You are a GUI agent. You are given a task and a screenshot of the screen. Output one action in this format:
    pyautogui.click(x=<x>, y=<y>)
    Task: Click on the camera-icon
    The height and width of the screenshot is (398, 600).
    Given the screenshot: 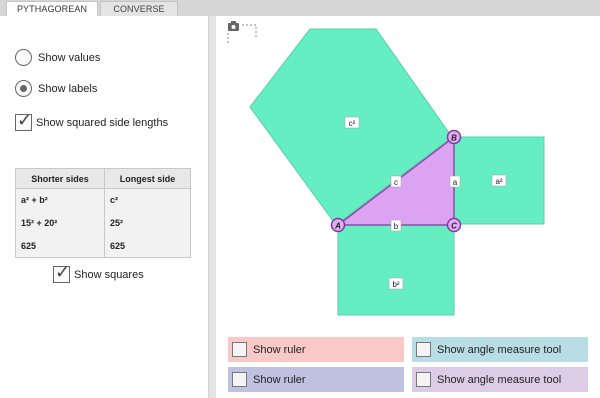 What is the action you would take?
    pyautogui.click(x=242, y=32)
    